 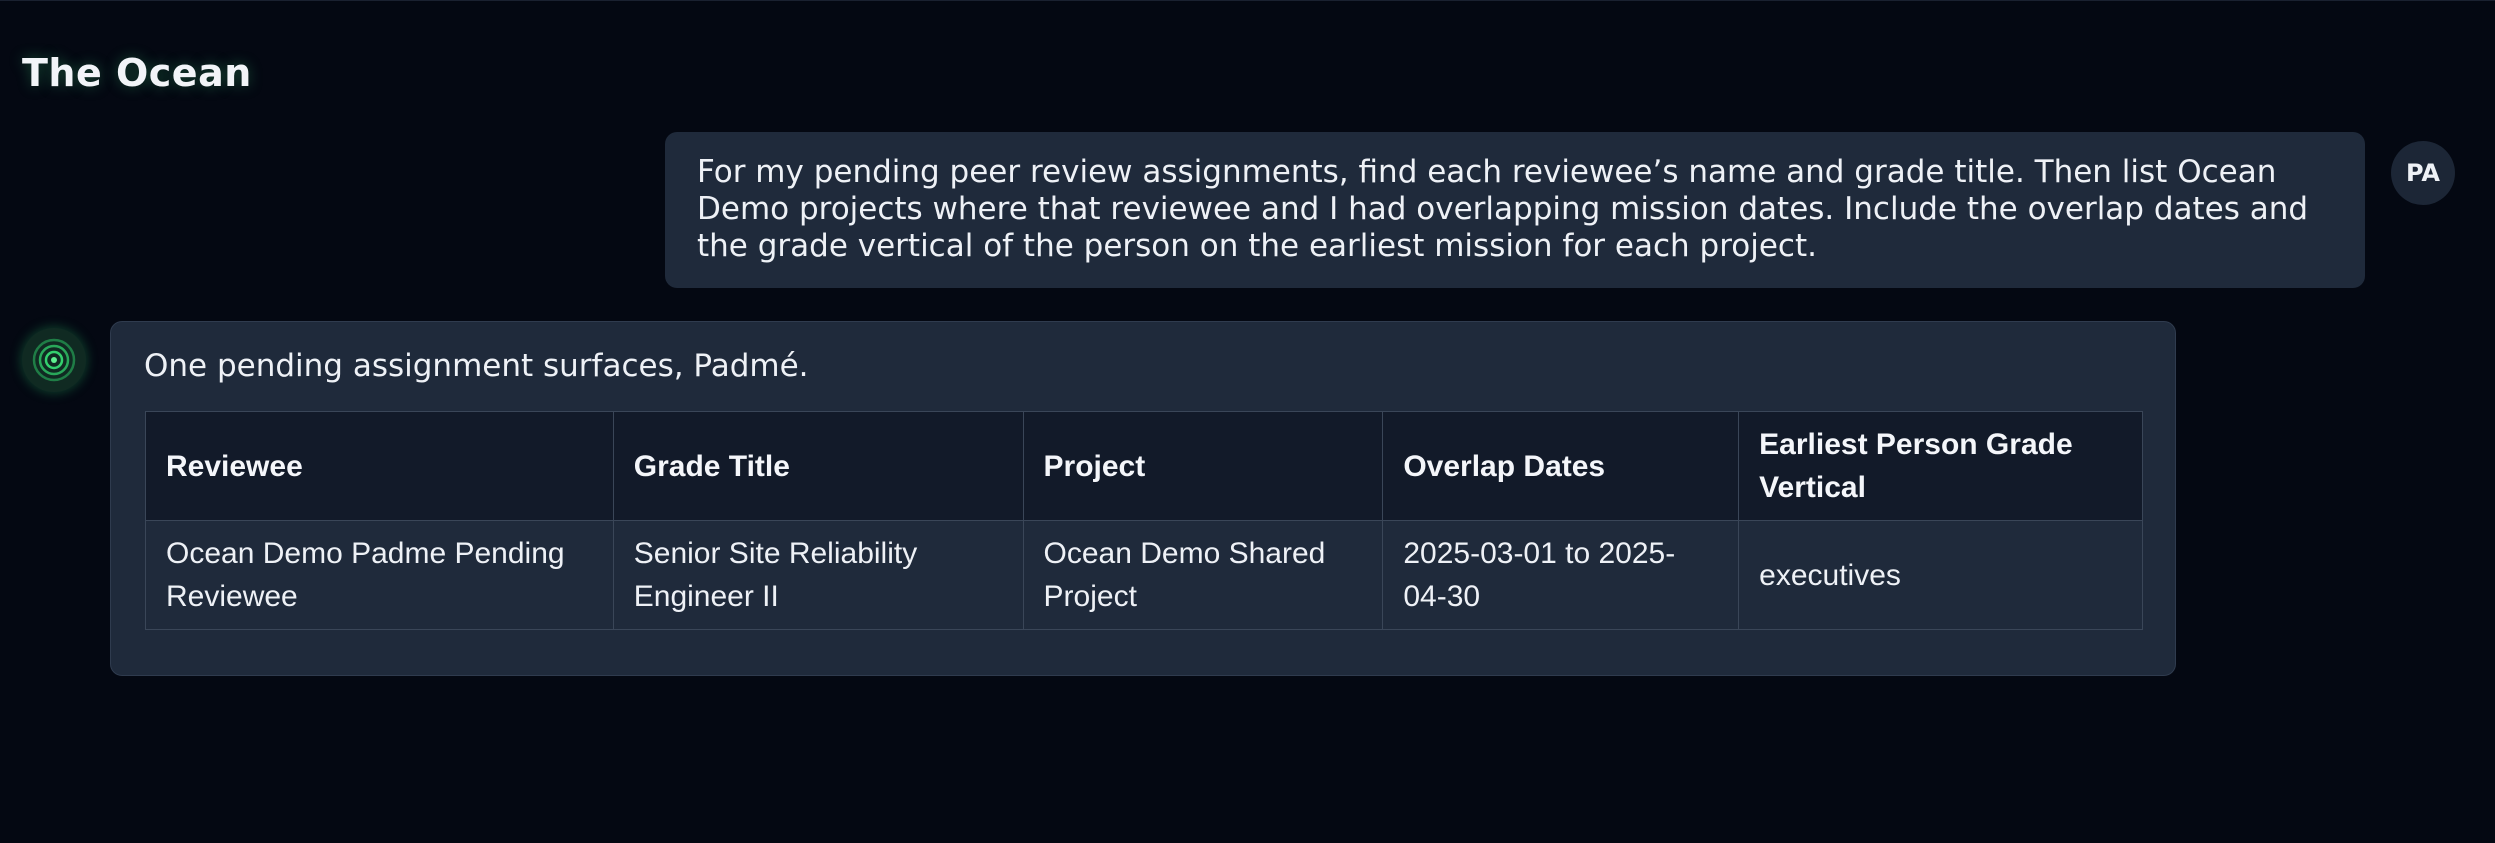 I want to click on user-avatar: PA, so click(x=2423, y=173).